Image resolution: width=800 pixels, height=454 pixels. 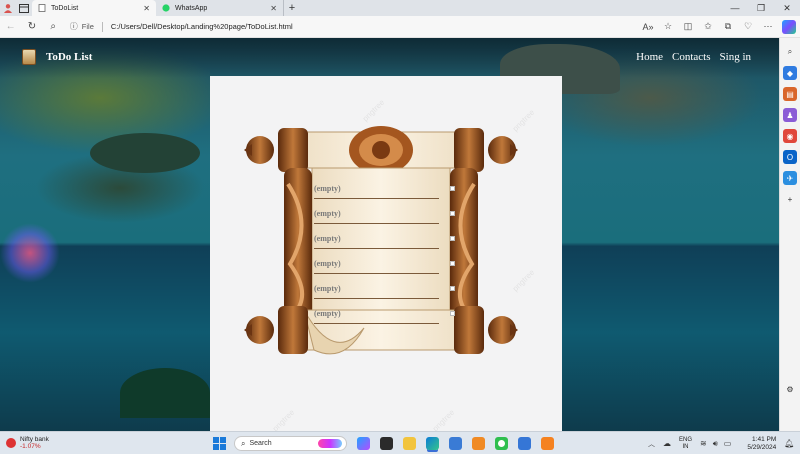 I want to click on task-view-icon, so click(x=386, y=443).